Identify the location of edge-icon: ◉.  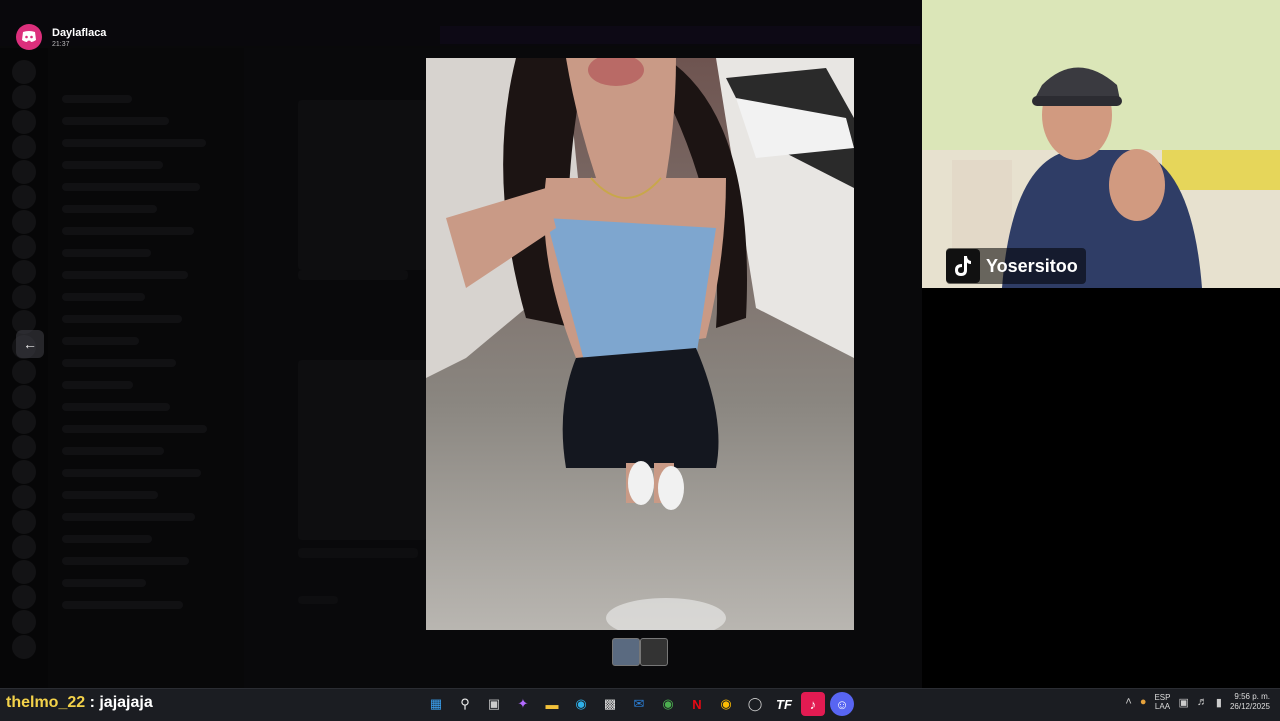
(581, 704).